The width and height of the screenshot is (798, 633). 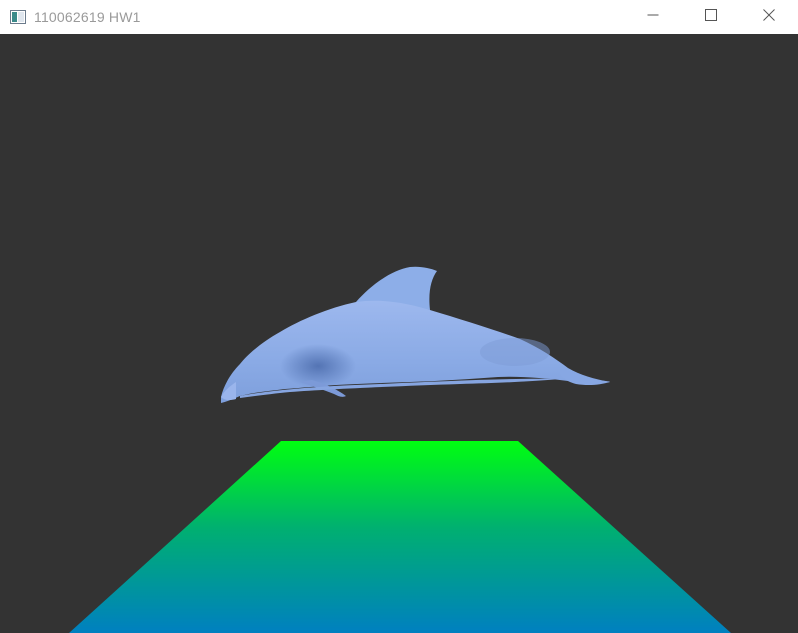 I want to click on dolphin-tail-fluke, so click(x=585, y=377).